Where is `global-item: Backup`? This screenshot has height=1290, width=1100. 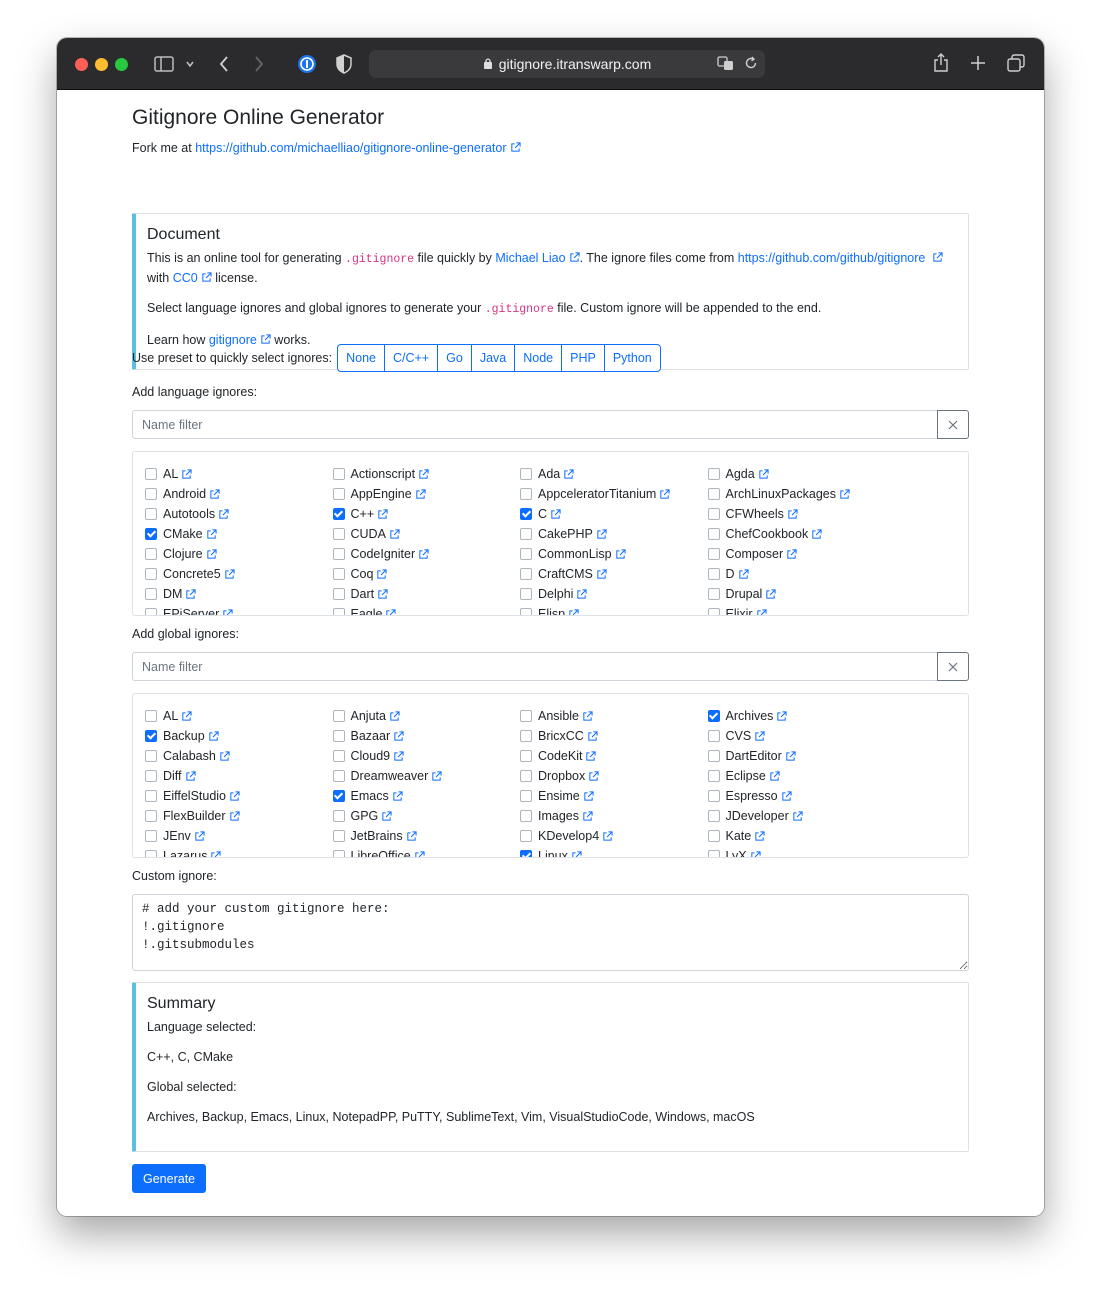
global-item: Backup is located at coordinates (239, 736).